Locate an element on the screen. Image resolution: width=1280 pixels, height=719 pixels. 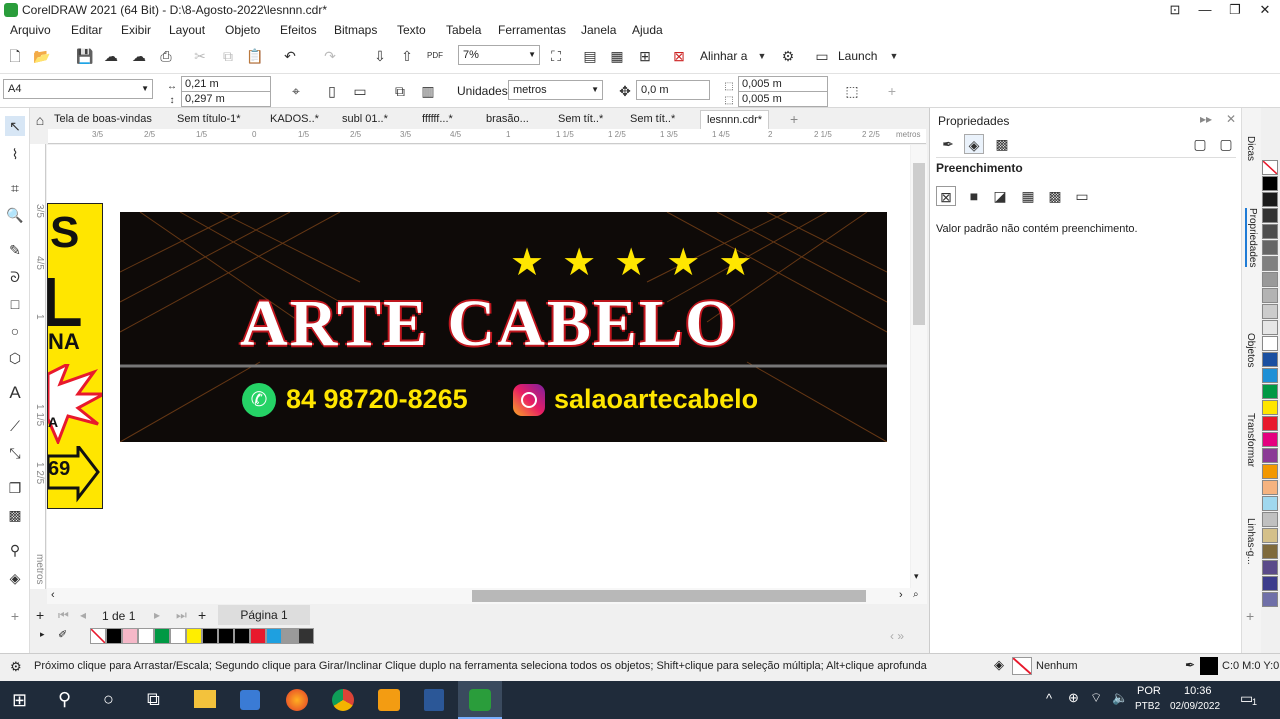
page-layout-icon: ⧉ is located at coordinates (400, 91).